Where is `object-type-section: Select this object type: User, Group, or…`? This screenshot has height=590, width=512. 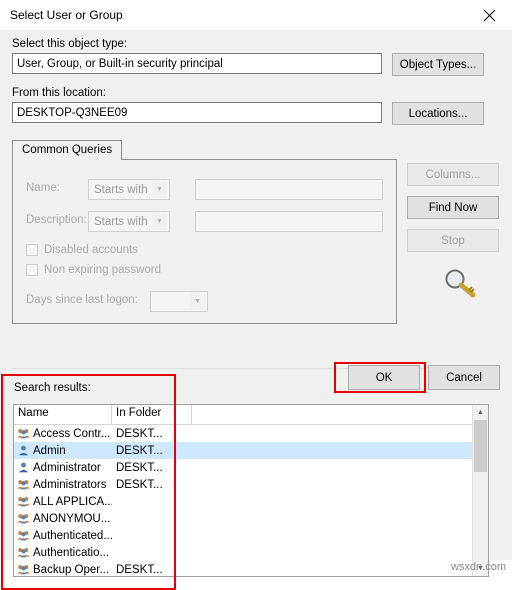
object-type-section: Select this object type: User, Group, or… is located at coordinates (256, 53).